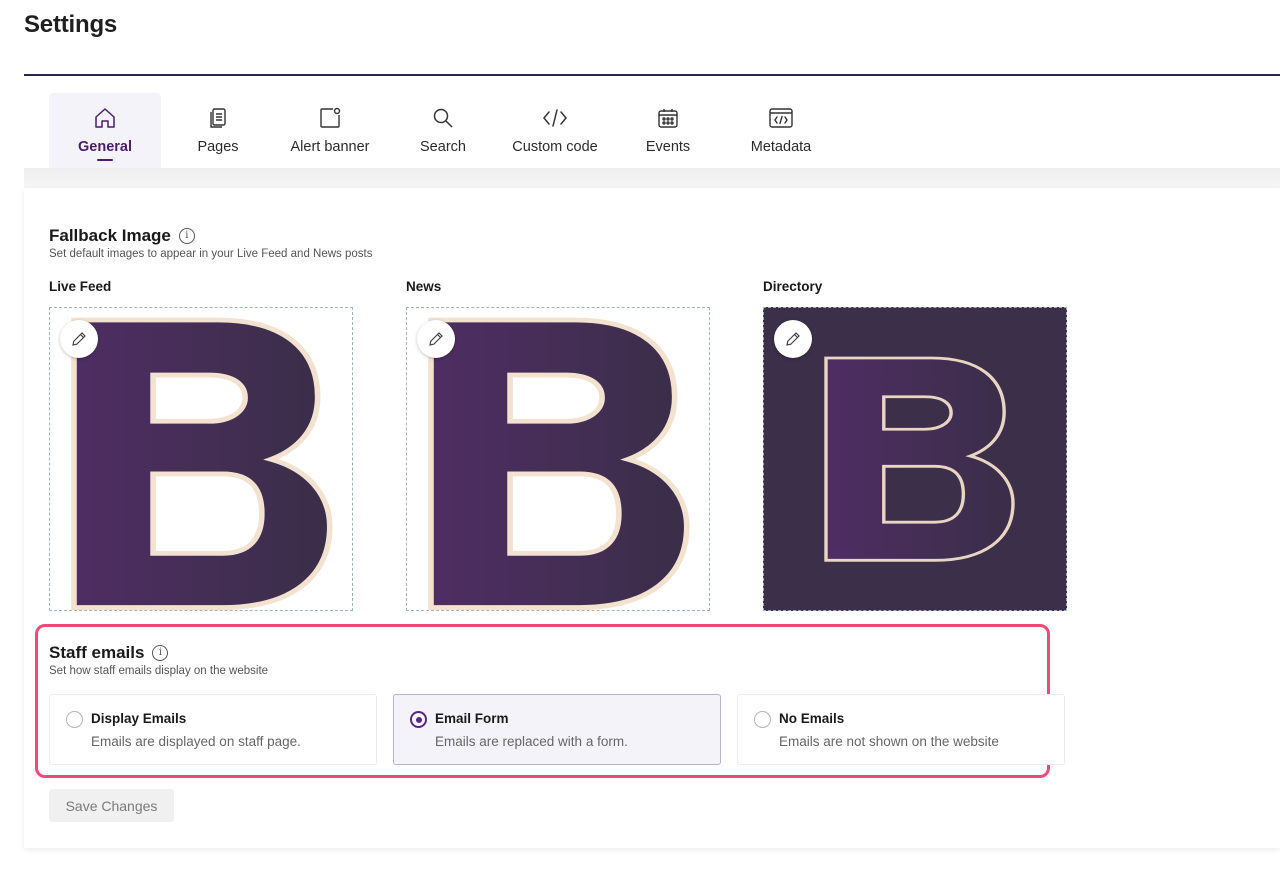  I want to click on section-title-text: Fallback Image, so click(110, 235).